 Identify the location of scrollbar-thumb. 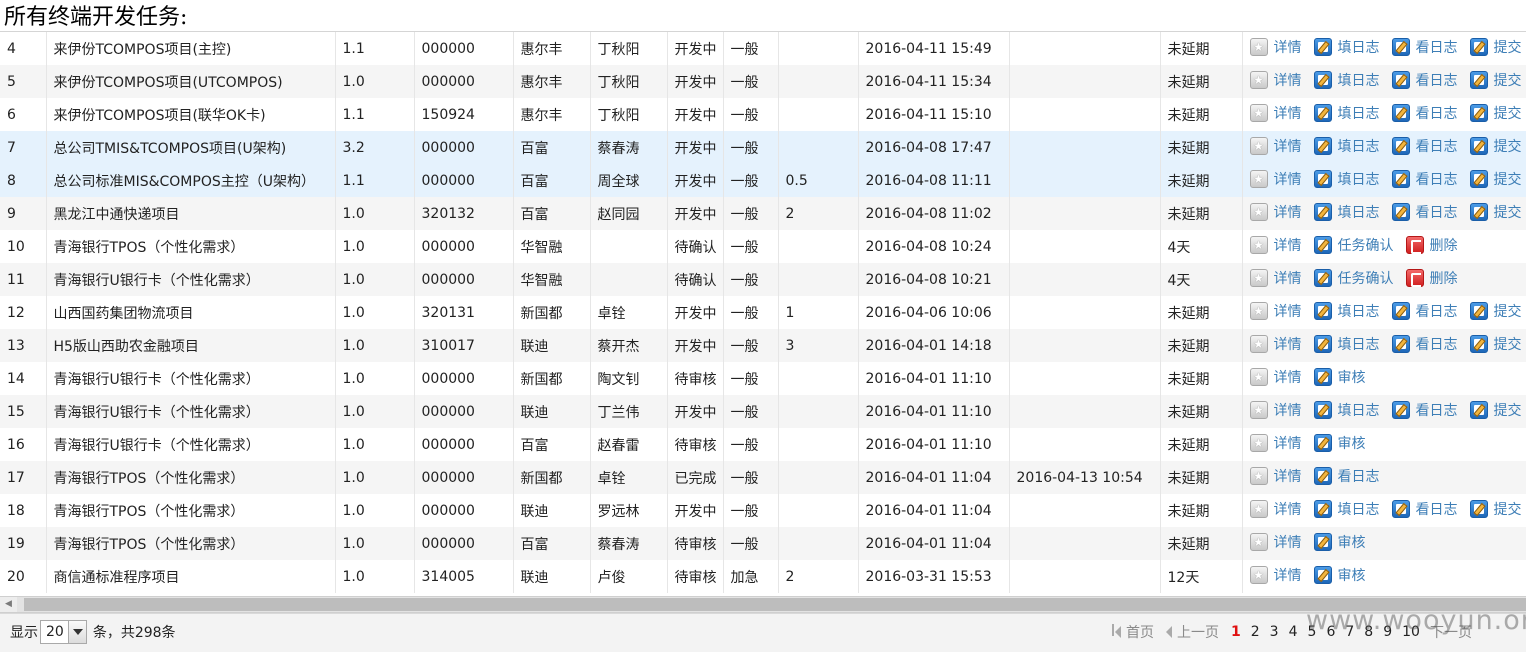
(775, 604).